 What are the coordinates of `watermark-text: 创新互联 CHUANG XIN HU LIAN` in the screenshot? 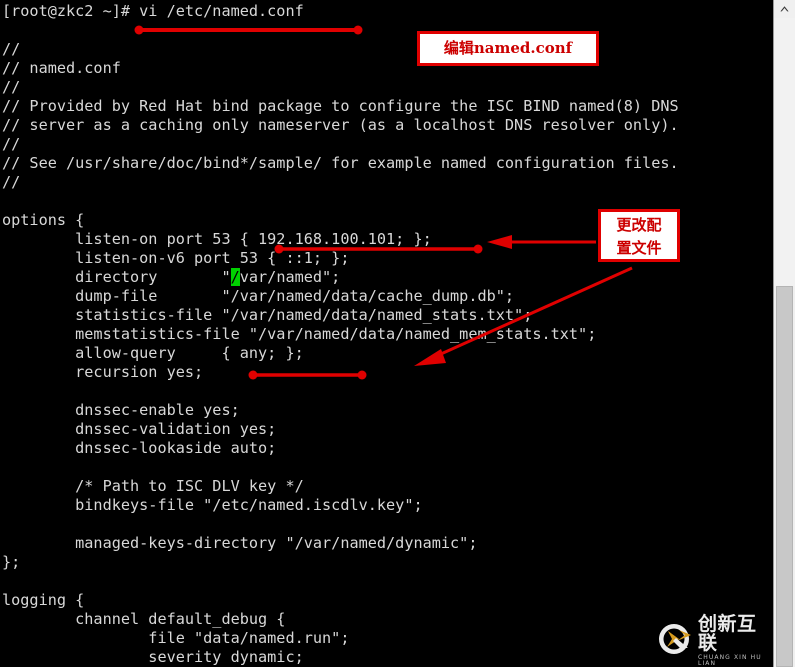 It's located at (736, 641).